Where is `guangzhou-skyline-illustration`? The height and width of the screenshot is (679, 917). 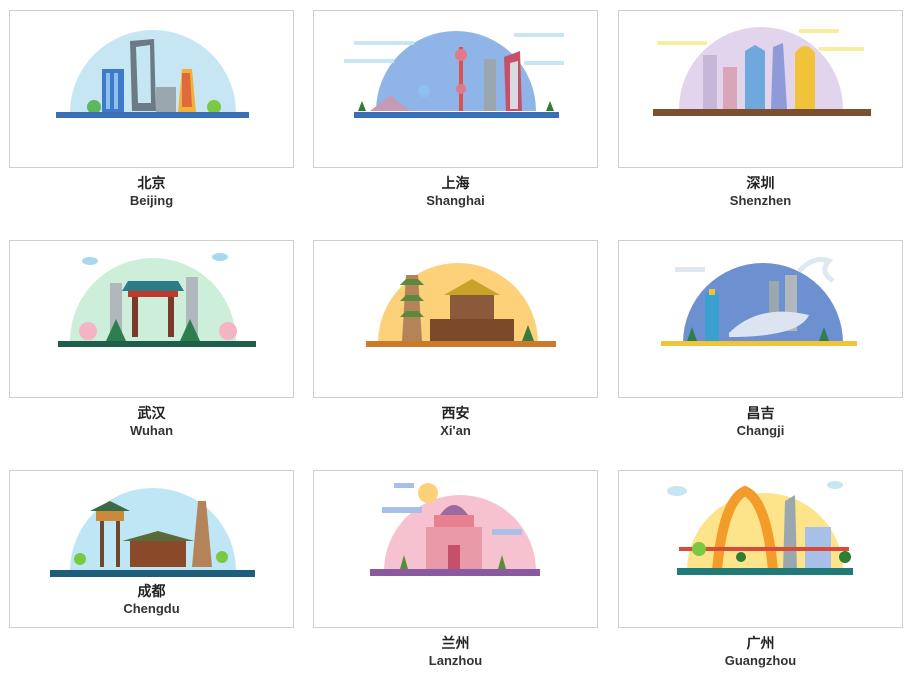
guangzhou-skyline-illustration is located at coordinates (760, 528).